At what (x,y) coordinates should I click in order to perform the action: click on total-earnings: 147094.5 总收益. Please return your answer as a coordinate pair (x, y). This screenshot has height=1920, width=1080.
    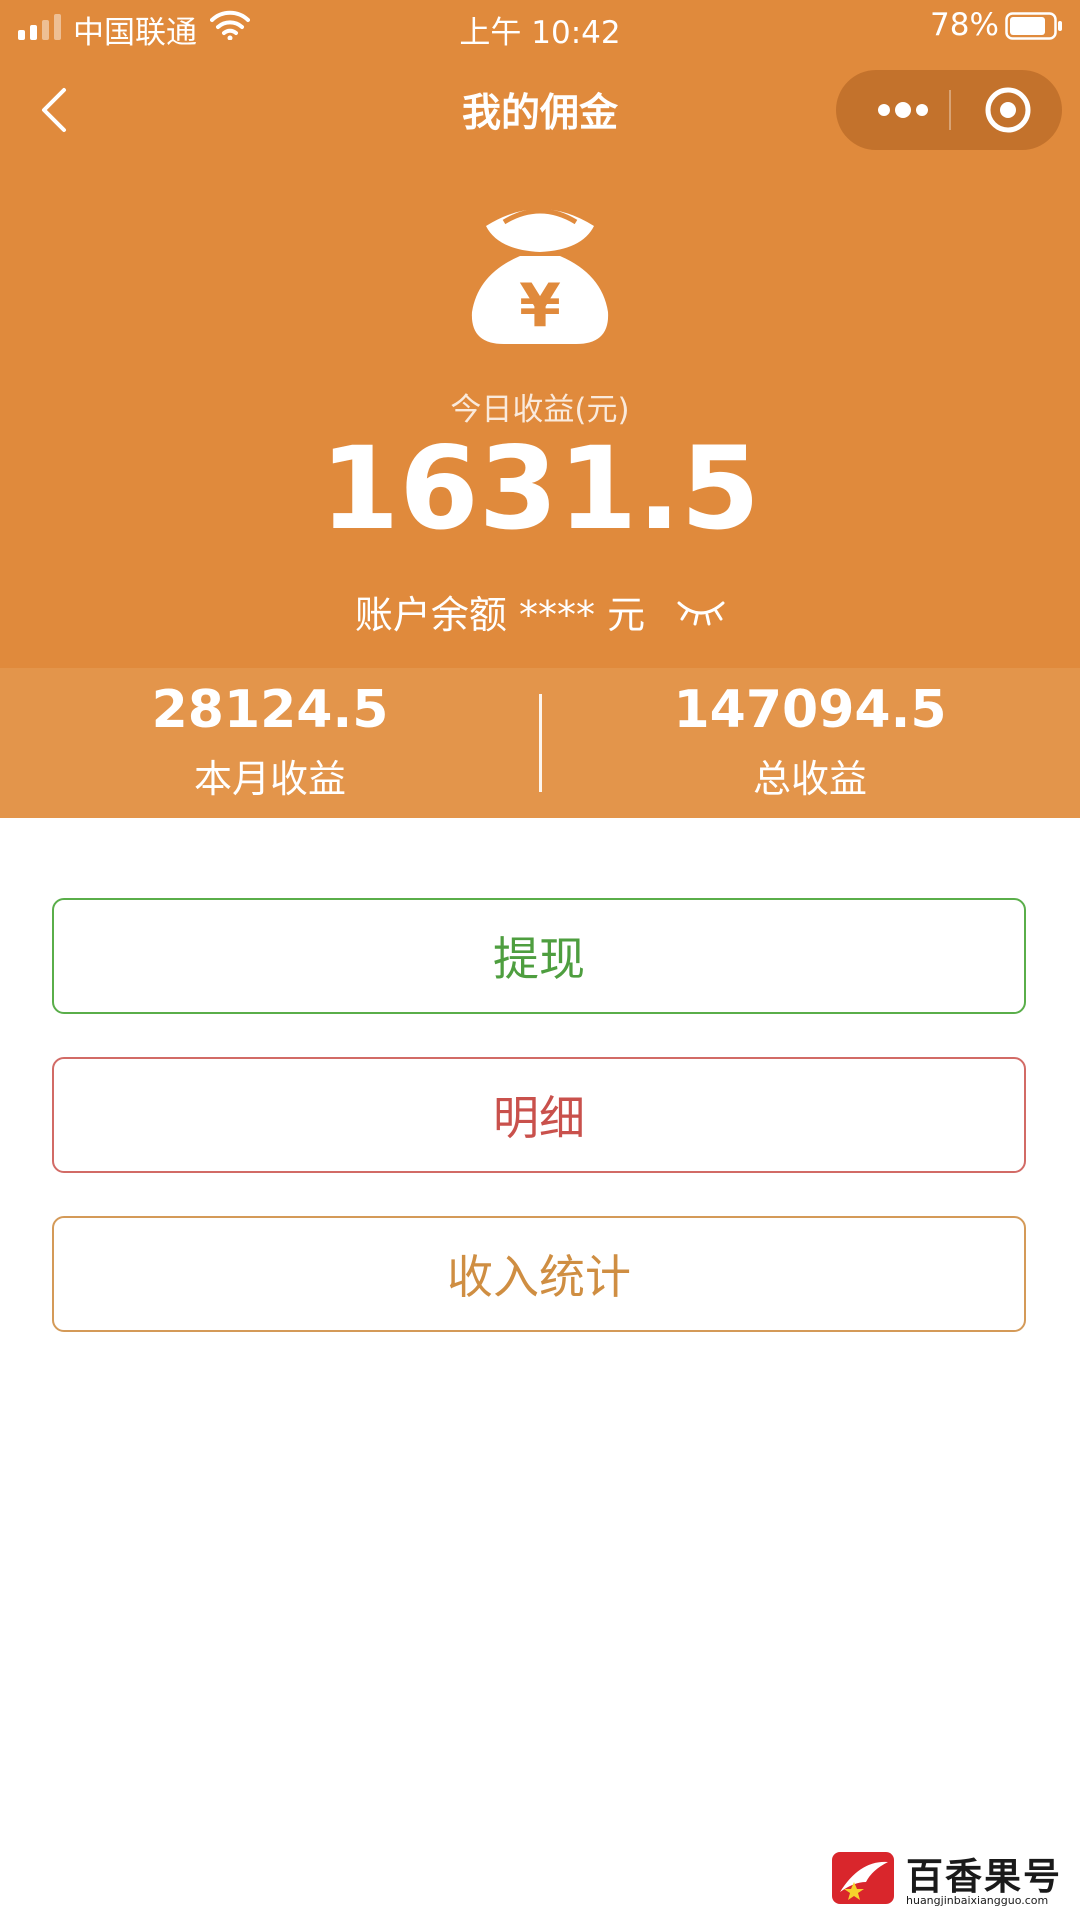
    Looking at the image, I should click on (810, 743).